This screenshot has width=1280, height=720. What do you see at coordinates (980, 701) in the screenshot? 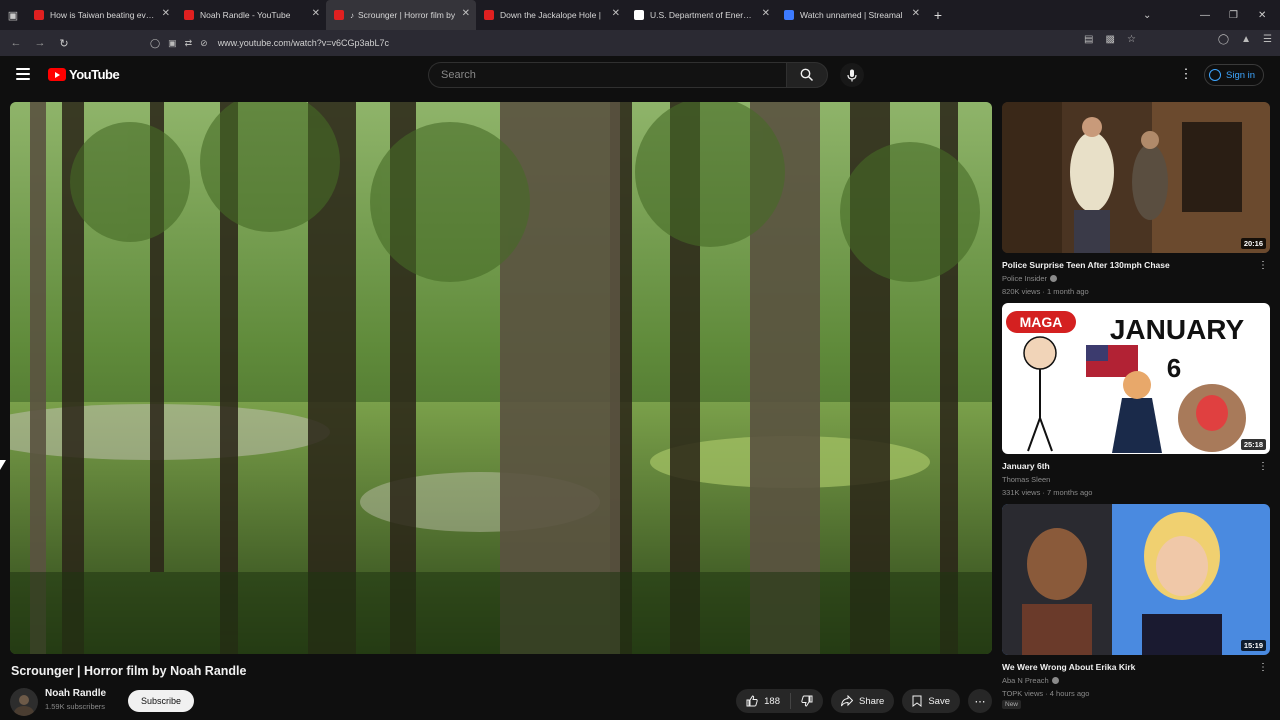
I see `more-actions-icon: ⋯` at bounding box center [980, 701].